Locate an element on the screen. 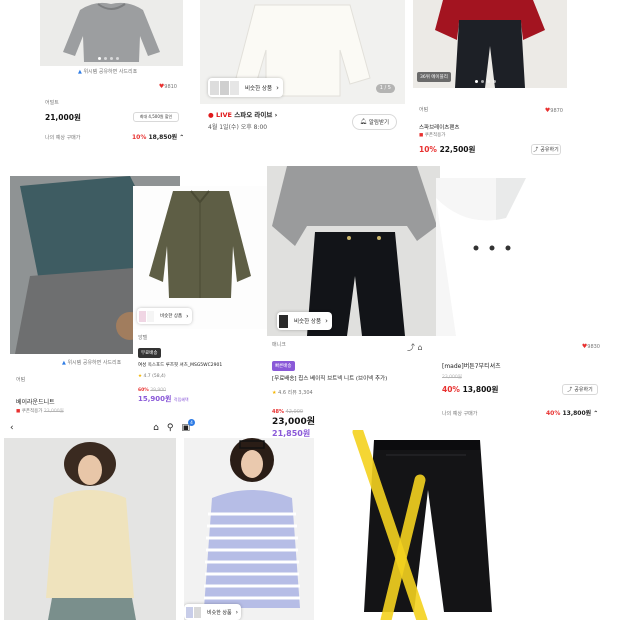  coupon-tag: ■ 쿠폰적용가 is located at coordinates (432, 135).